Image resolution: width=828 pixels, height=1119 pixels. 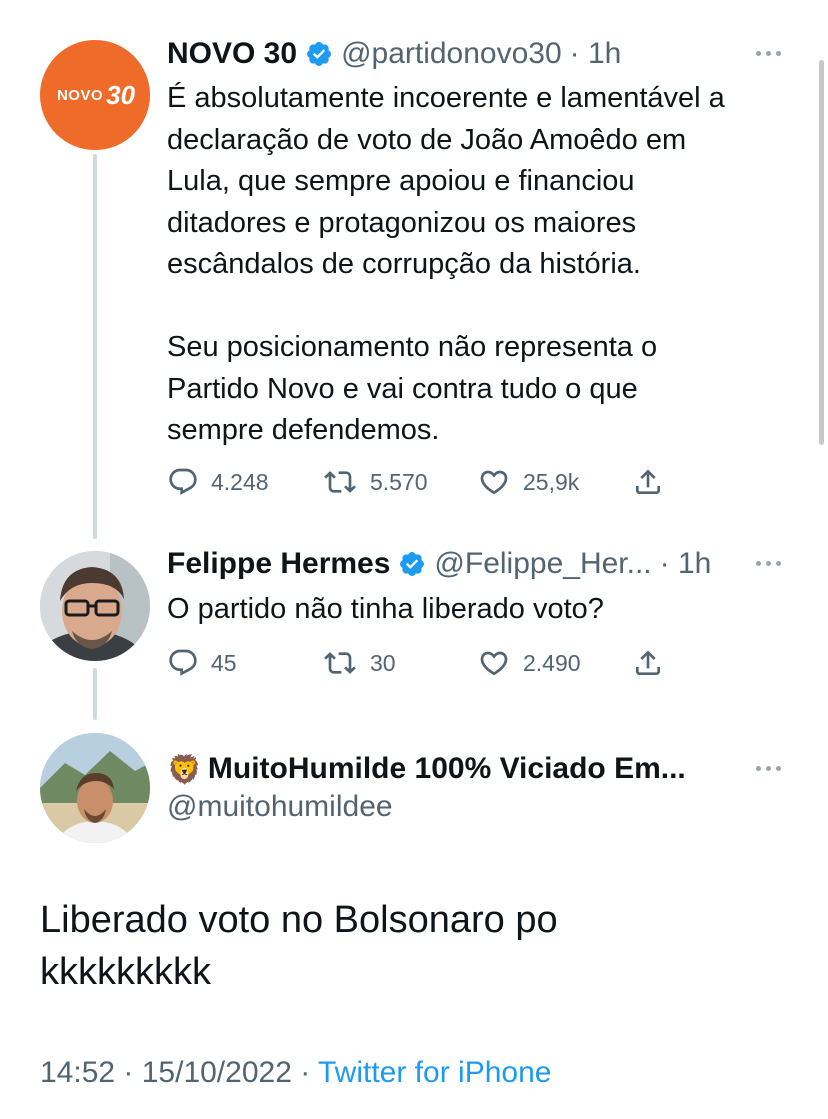 I want to click on tweet2-actions: 45 30 2.490, so click(x=415, y=663).